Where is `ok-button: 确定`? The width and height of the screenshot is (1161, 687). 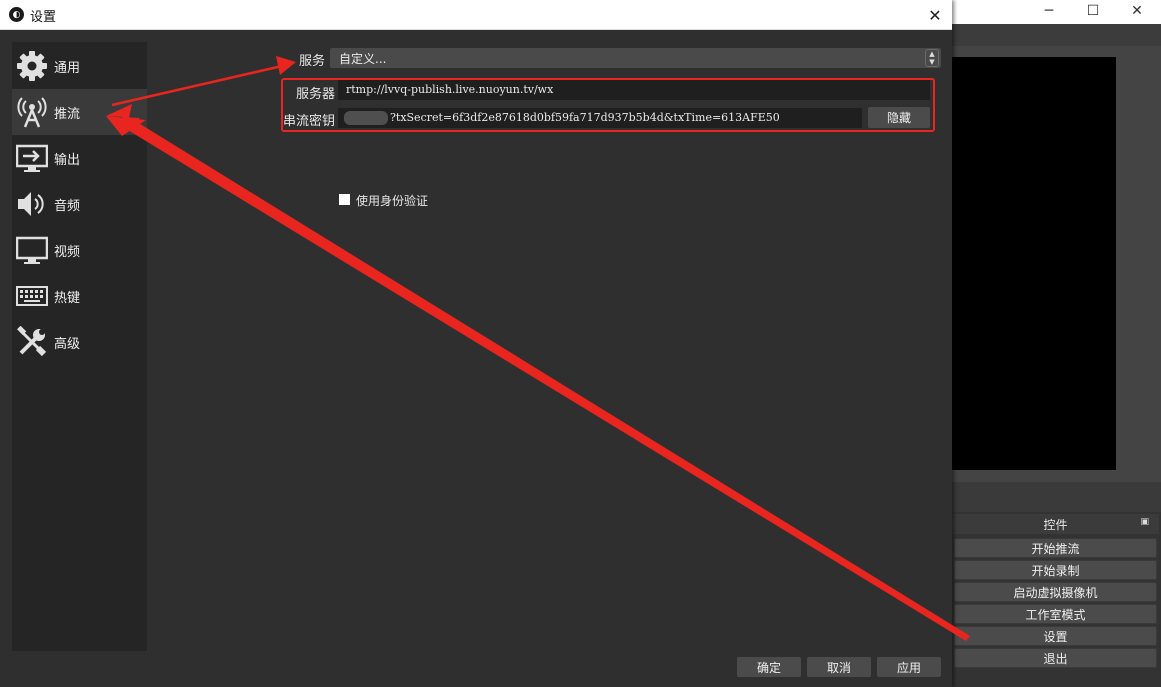 ok-button: 确定 is located at coordinates (769, 667).